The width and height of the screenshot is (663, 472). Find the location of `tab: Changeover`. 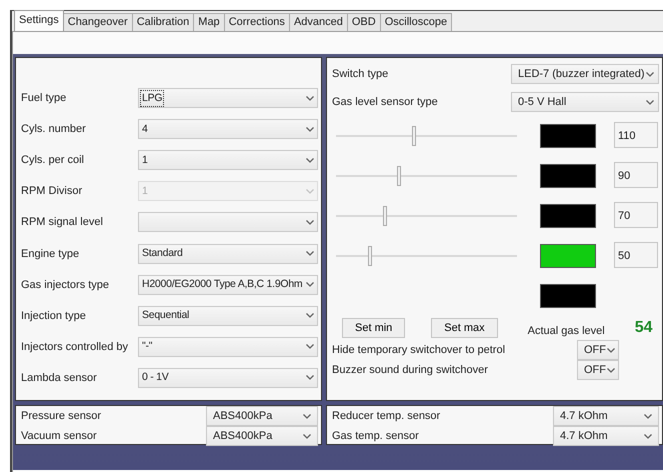

tab: Changeover is located at coordinates (97, 22).